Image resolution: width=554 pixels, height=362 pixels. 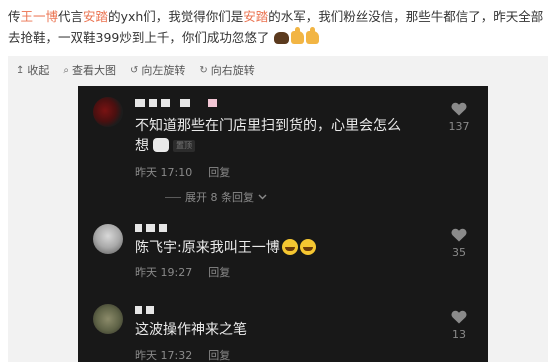 What do you see at coordinates (459, 243) in the screenshot?
I see `like-button: 35` at bounding box center [459, 243].